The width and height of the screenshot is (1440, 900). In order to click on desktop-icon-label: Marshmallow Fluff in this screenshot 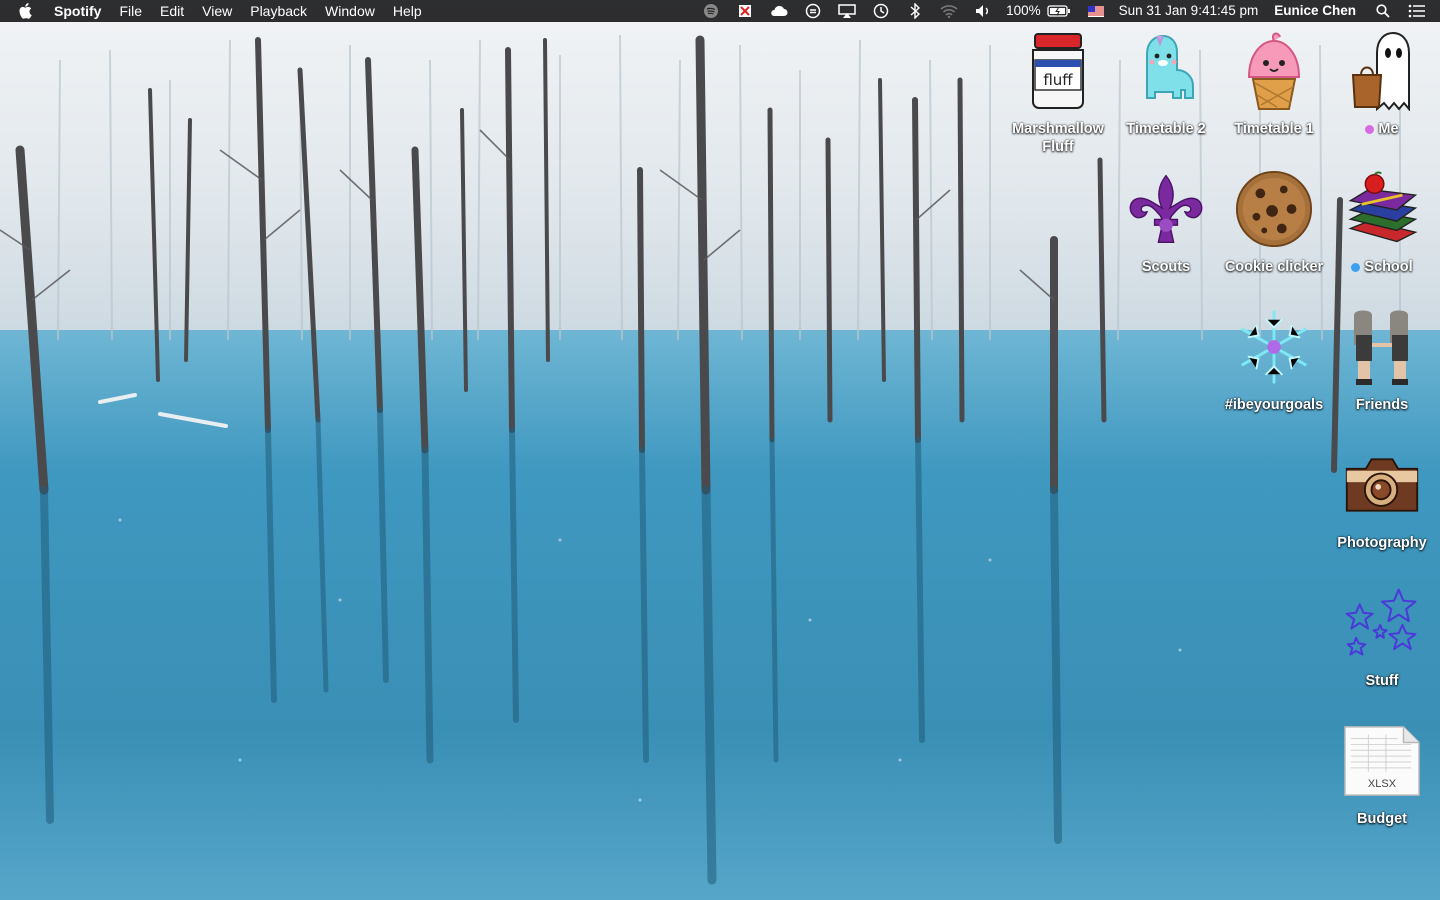, I will do `click(1058, 138)`.